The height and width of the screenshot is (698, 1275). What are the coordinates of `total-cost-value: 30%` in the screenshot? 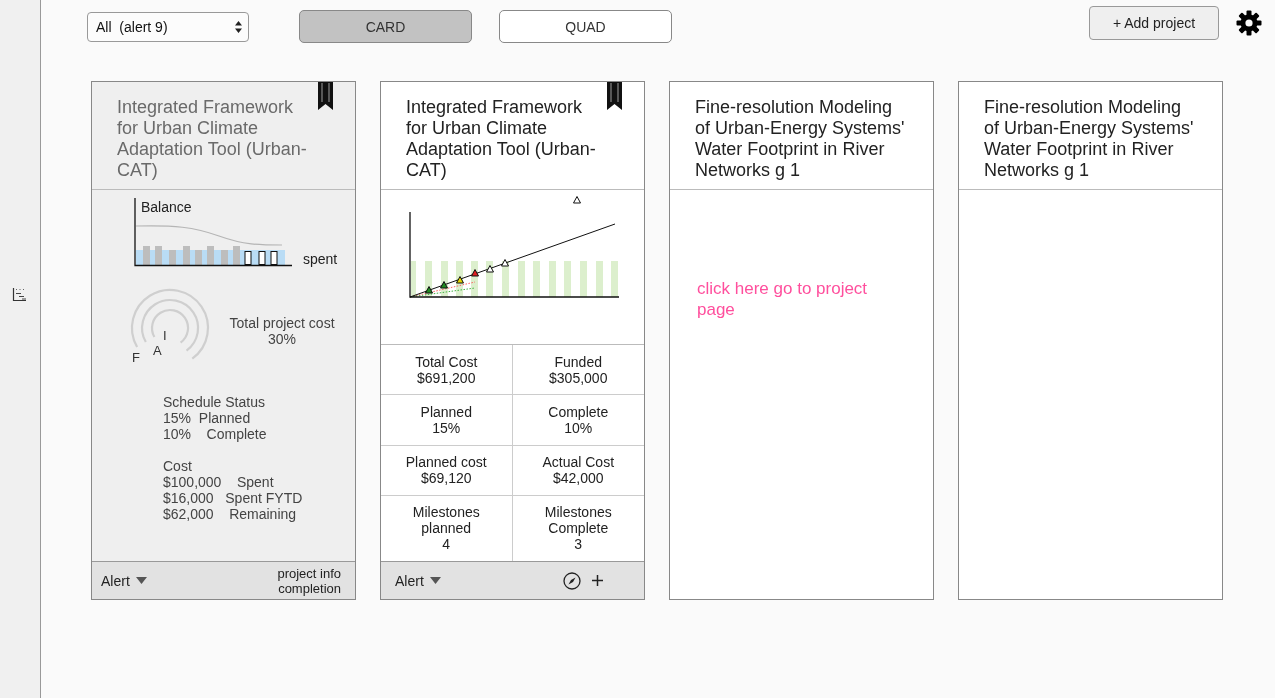 It's located at (282, 339).